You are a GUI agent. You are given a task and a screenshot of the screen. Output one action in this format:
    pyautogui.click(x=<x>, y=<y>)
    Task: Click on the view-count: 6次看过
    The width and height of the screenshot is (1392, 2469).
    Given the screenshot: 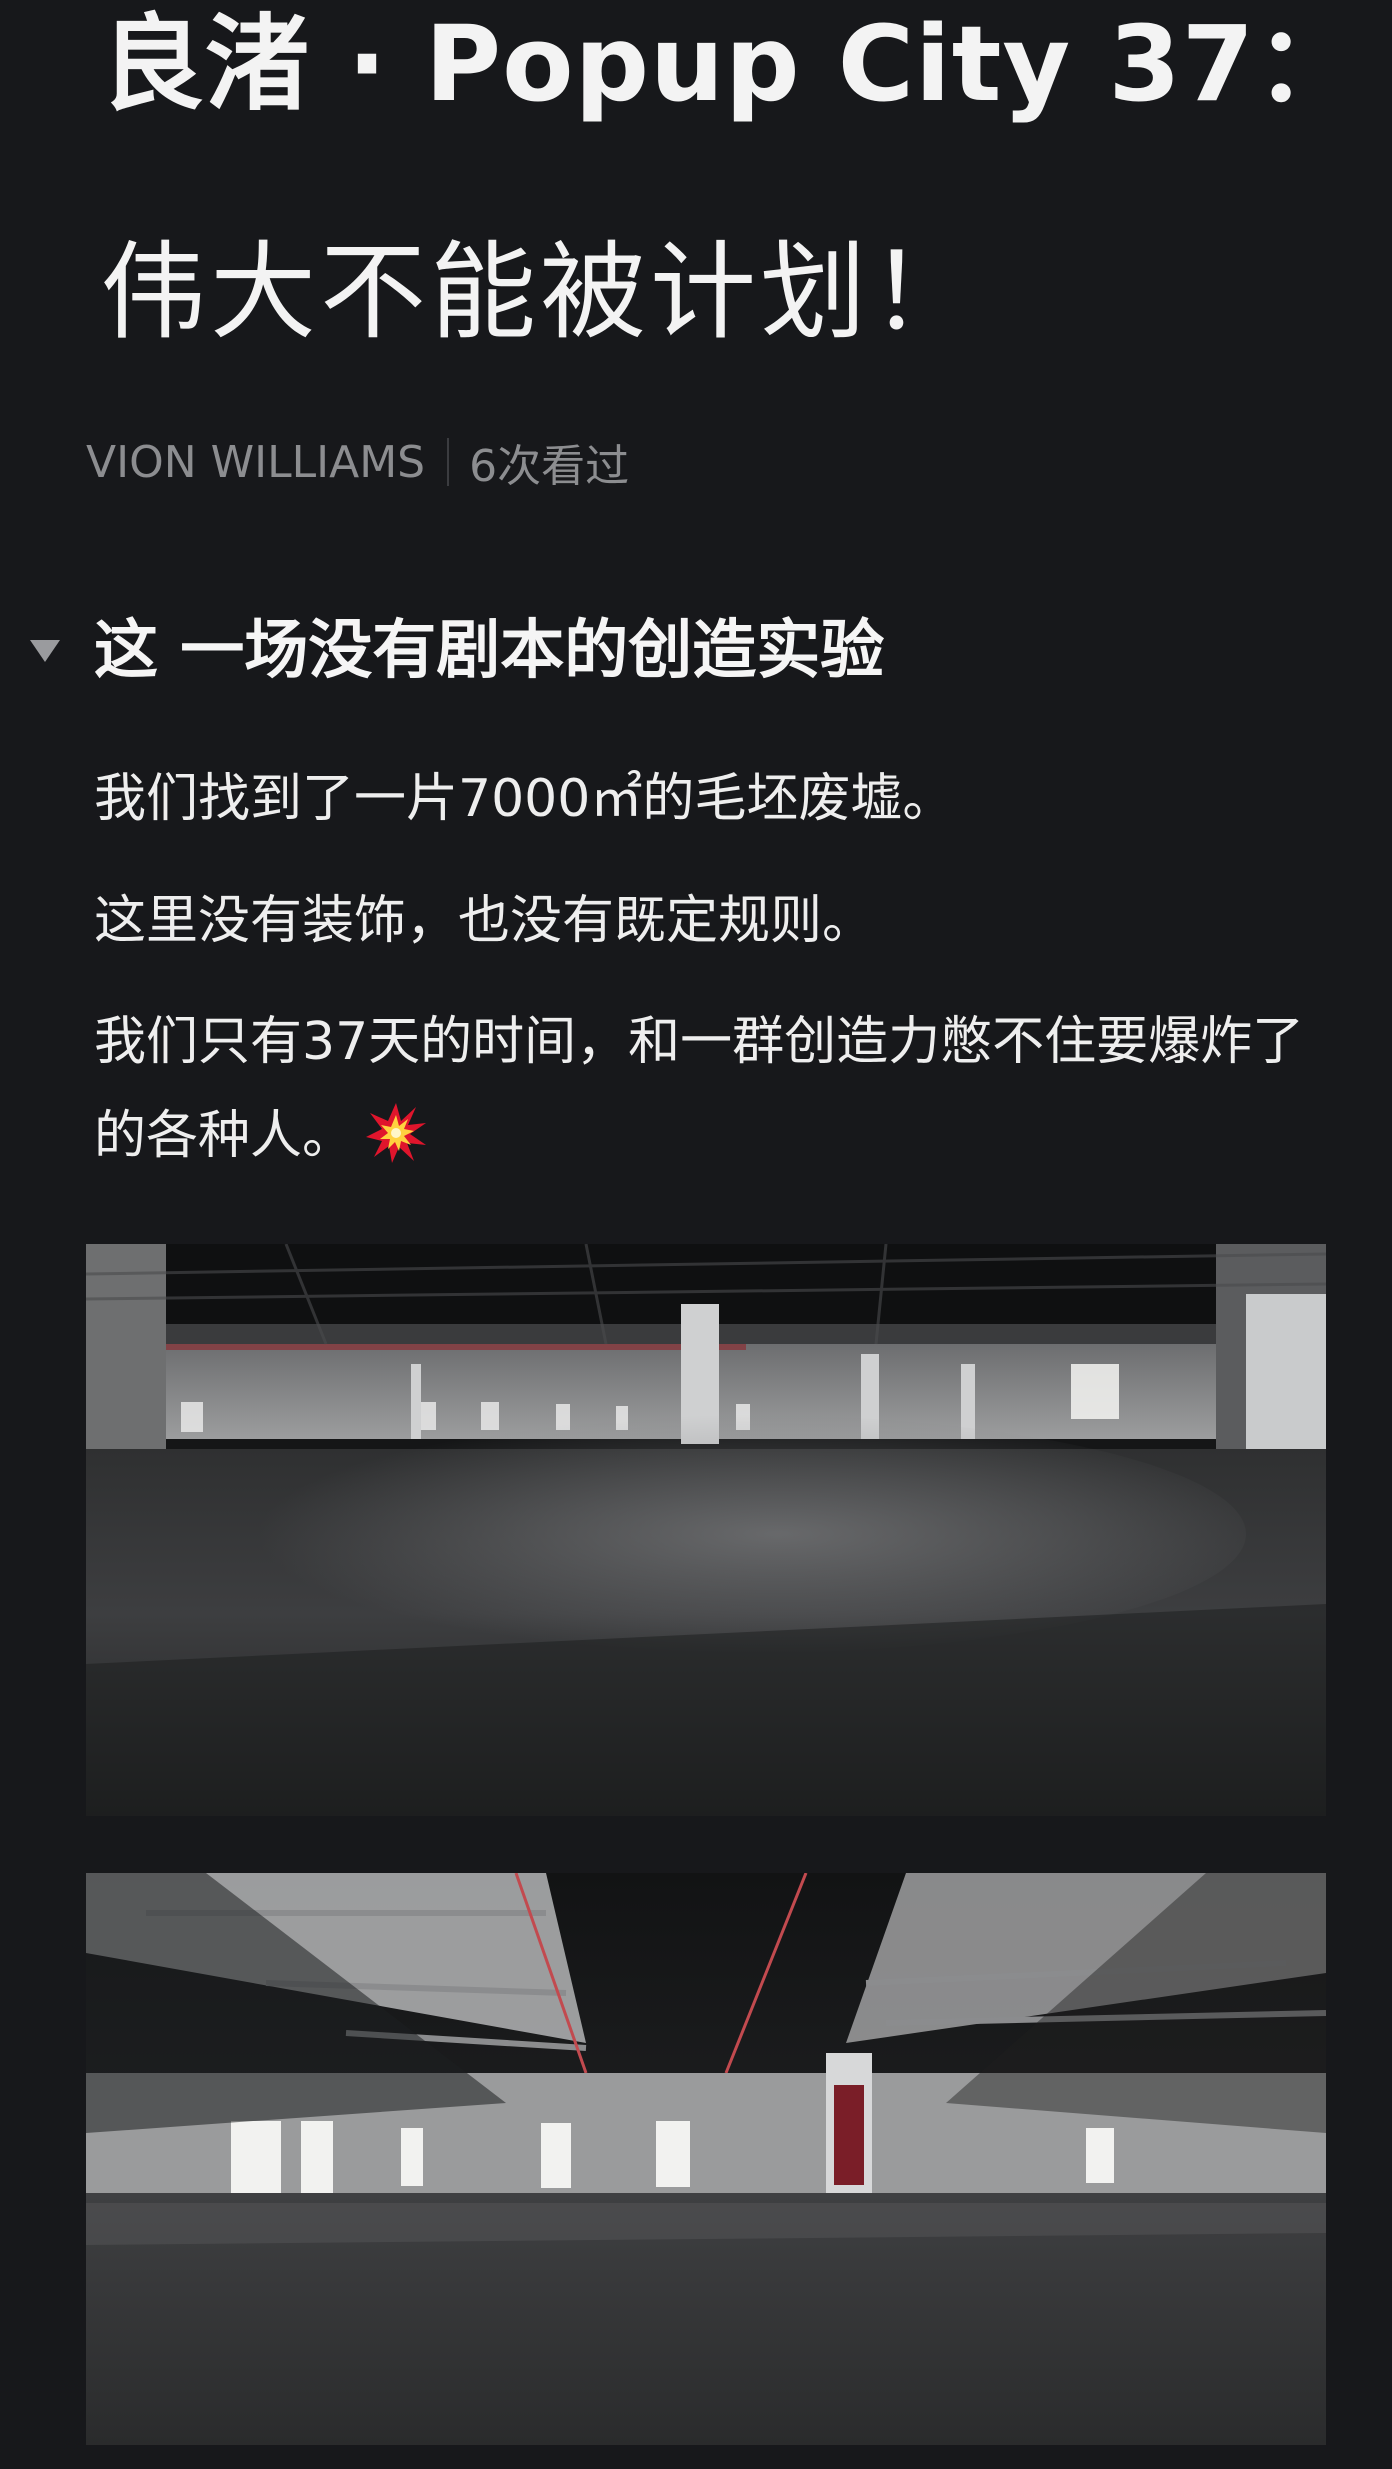 What is the action you would take?
    pyautogui.click(x=549, y=466)
    